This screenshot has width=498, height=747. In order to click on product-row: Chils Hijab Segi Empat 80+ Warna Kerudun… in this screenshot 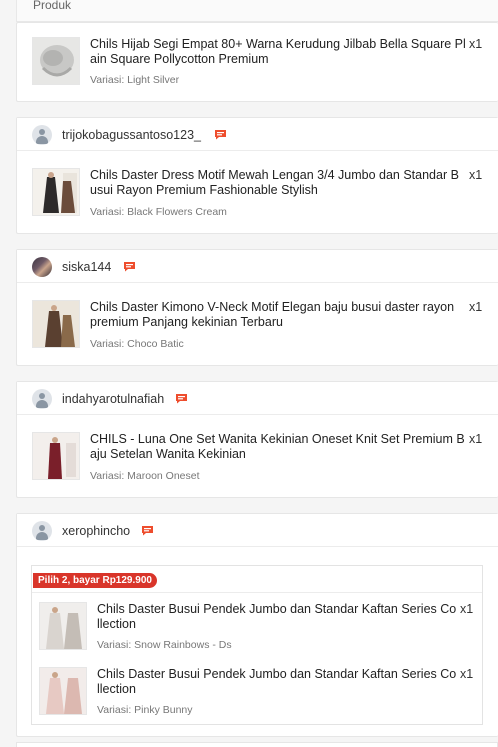, I will do `click(257, 55)`.